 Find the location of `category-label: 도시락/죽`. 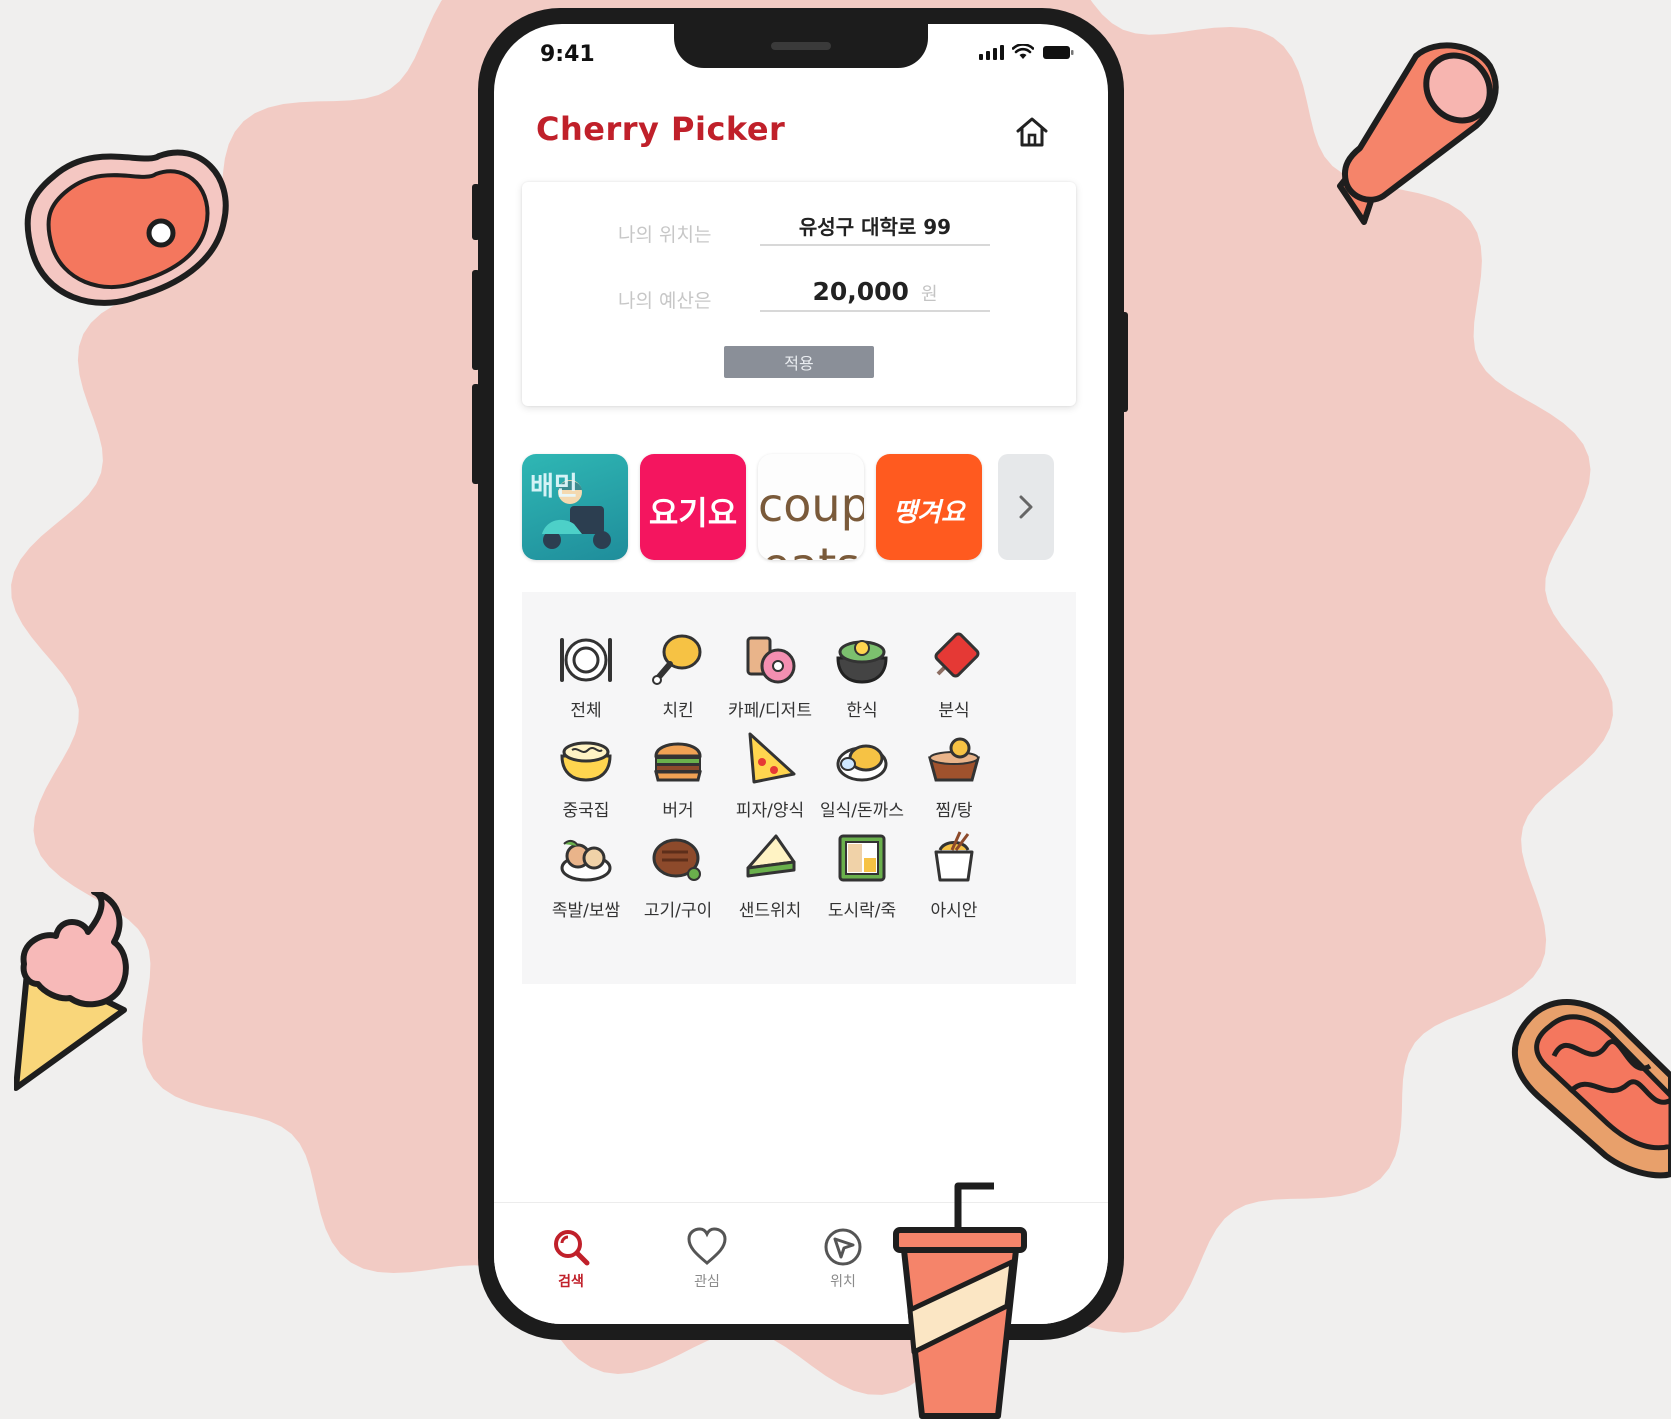

category-label: 도시락/죽 is located at coordinates (862, 911).